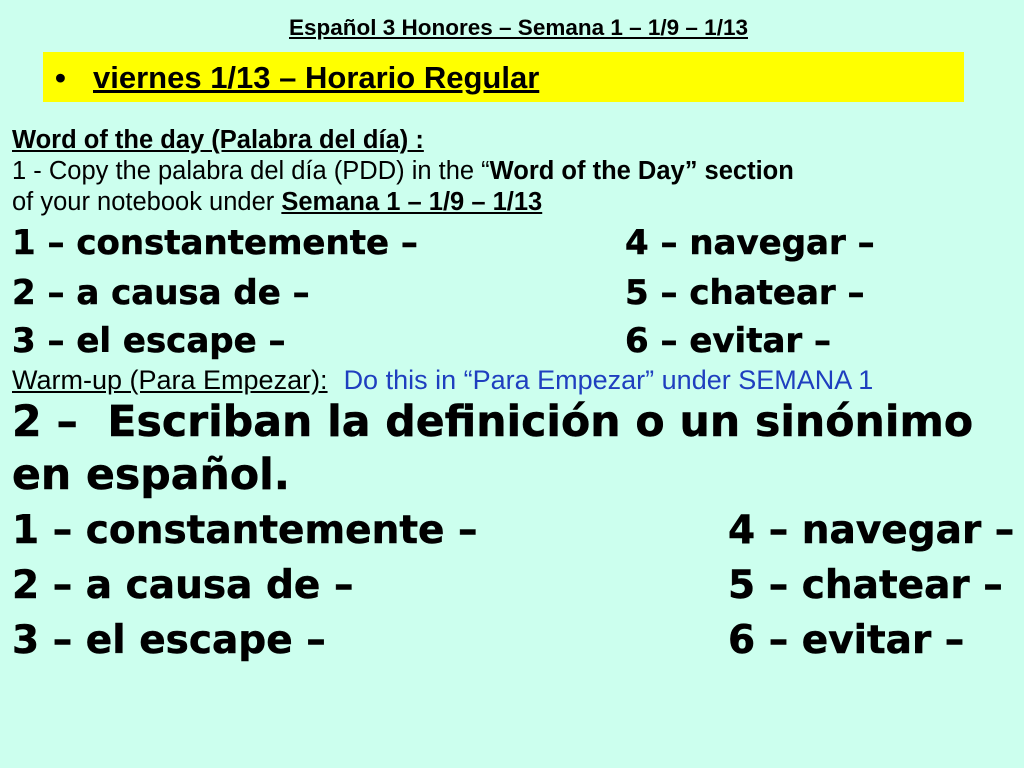 The width and height of the screenshot is (1024, 768). I want to click on vocab-item: 3 – el escape –, so click(149, 341).